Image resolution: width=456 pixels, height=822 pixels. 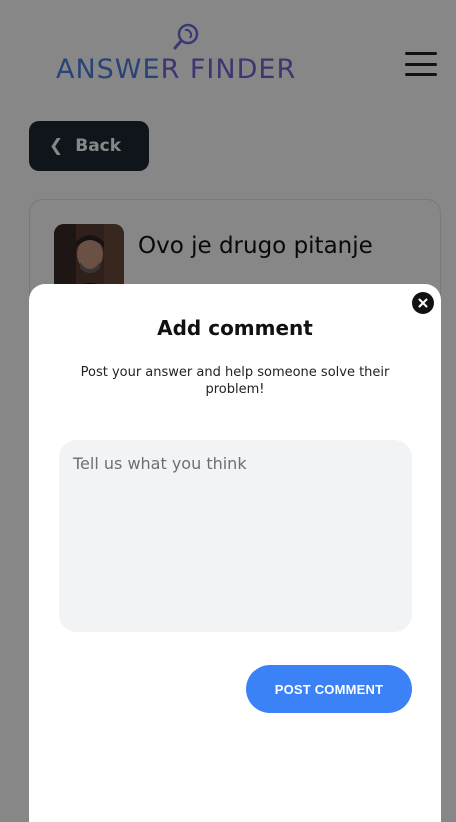 I want to click on close-icon, so click(x=423, y=303).